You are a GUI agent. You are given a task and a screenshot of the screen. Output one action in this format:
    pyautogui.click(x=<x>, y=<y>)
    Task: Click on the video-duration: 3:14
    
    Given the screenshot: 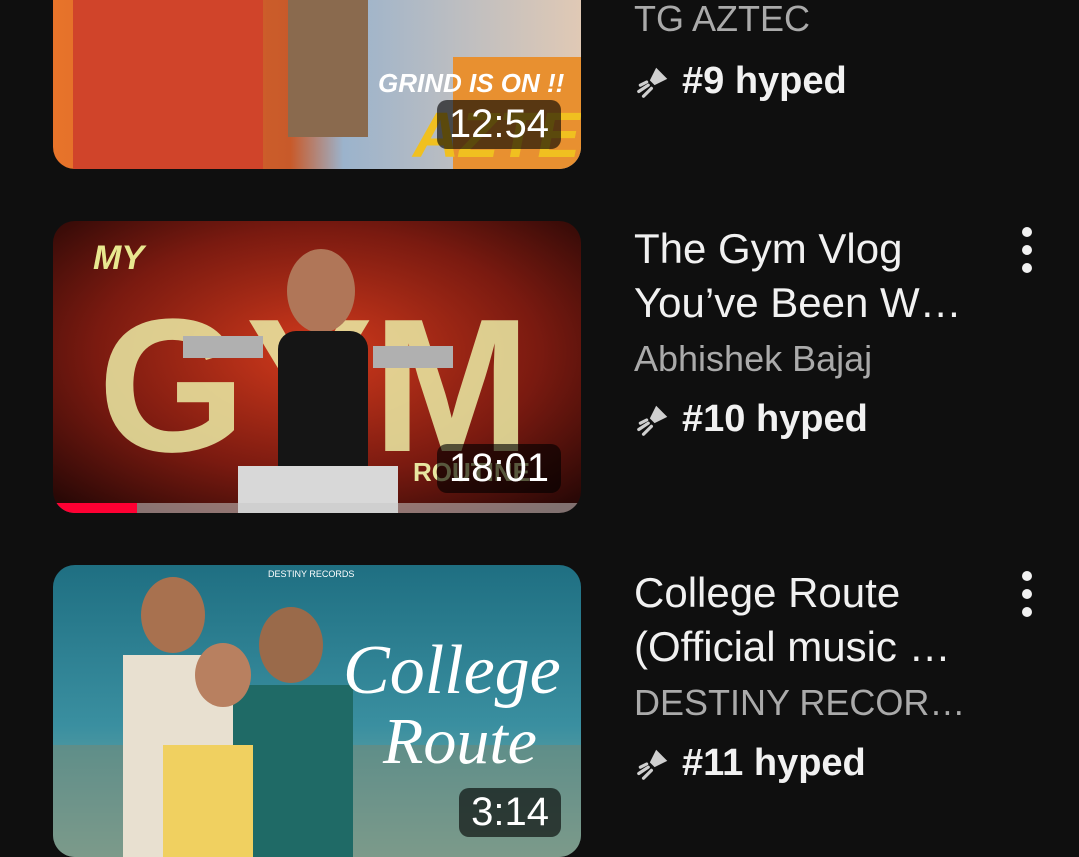 What is the action you would take?
    pyautogui.click(x=510, y=812)
    